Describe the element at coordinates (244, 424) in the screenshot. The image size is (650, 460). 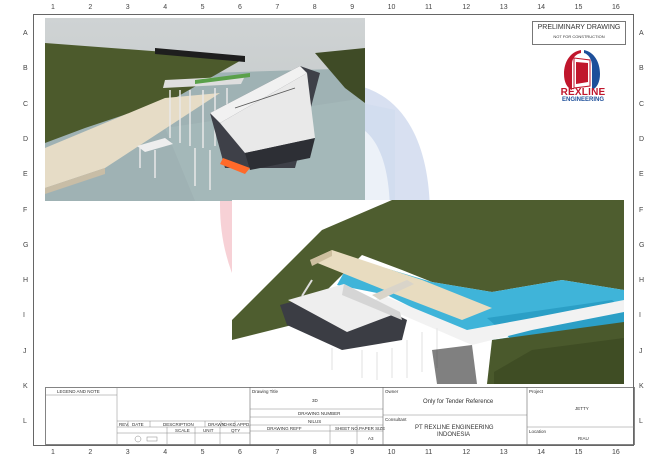
I see `rev-header-appd: APPD.` at that location.